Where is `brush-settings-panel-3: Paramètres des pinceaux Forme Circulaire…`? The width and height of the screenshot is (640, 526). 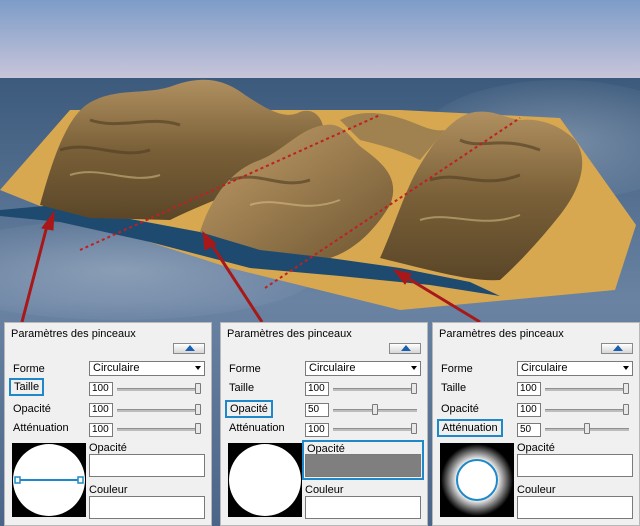 brush-settings-panel-3: Paramètres des pinceaux Forme Circulaire… is located at coordinates (536, 424).